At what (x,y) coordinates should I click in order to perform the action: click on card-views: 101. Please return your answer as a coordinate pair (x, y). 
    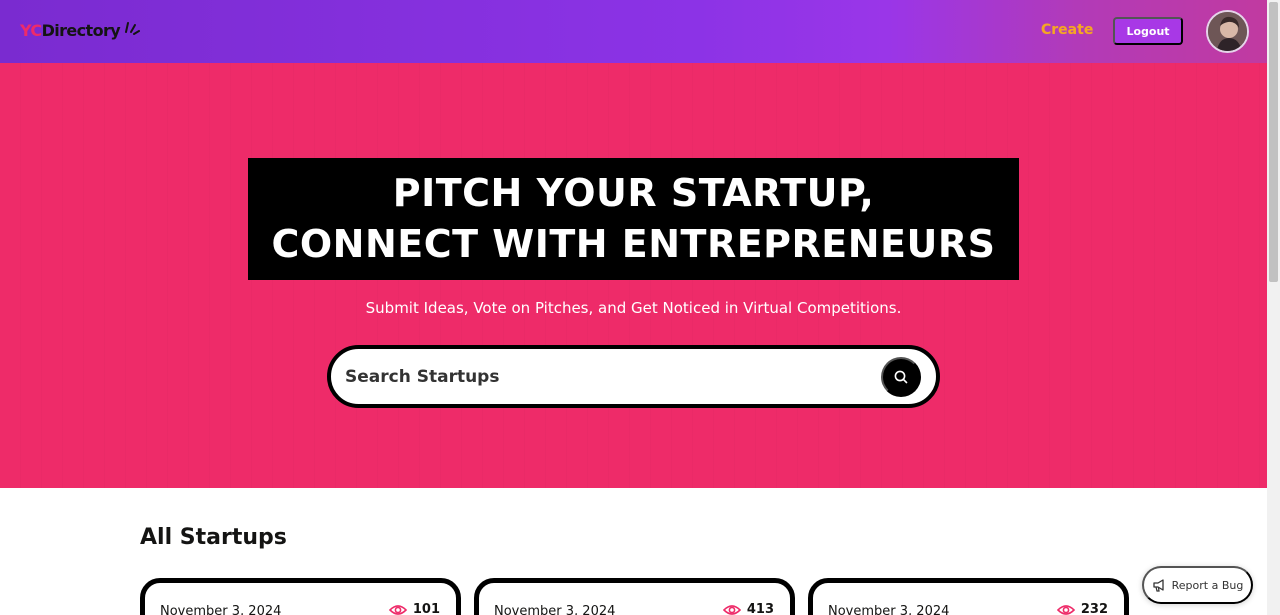
    Looking at the image, I should click on (414, 608).